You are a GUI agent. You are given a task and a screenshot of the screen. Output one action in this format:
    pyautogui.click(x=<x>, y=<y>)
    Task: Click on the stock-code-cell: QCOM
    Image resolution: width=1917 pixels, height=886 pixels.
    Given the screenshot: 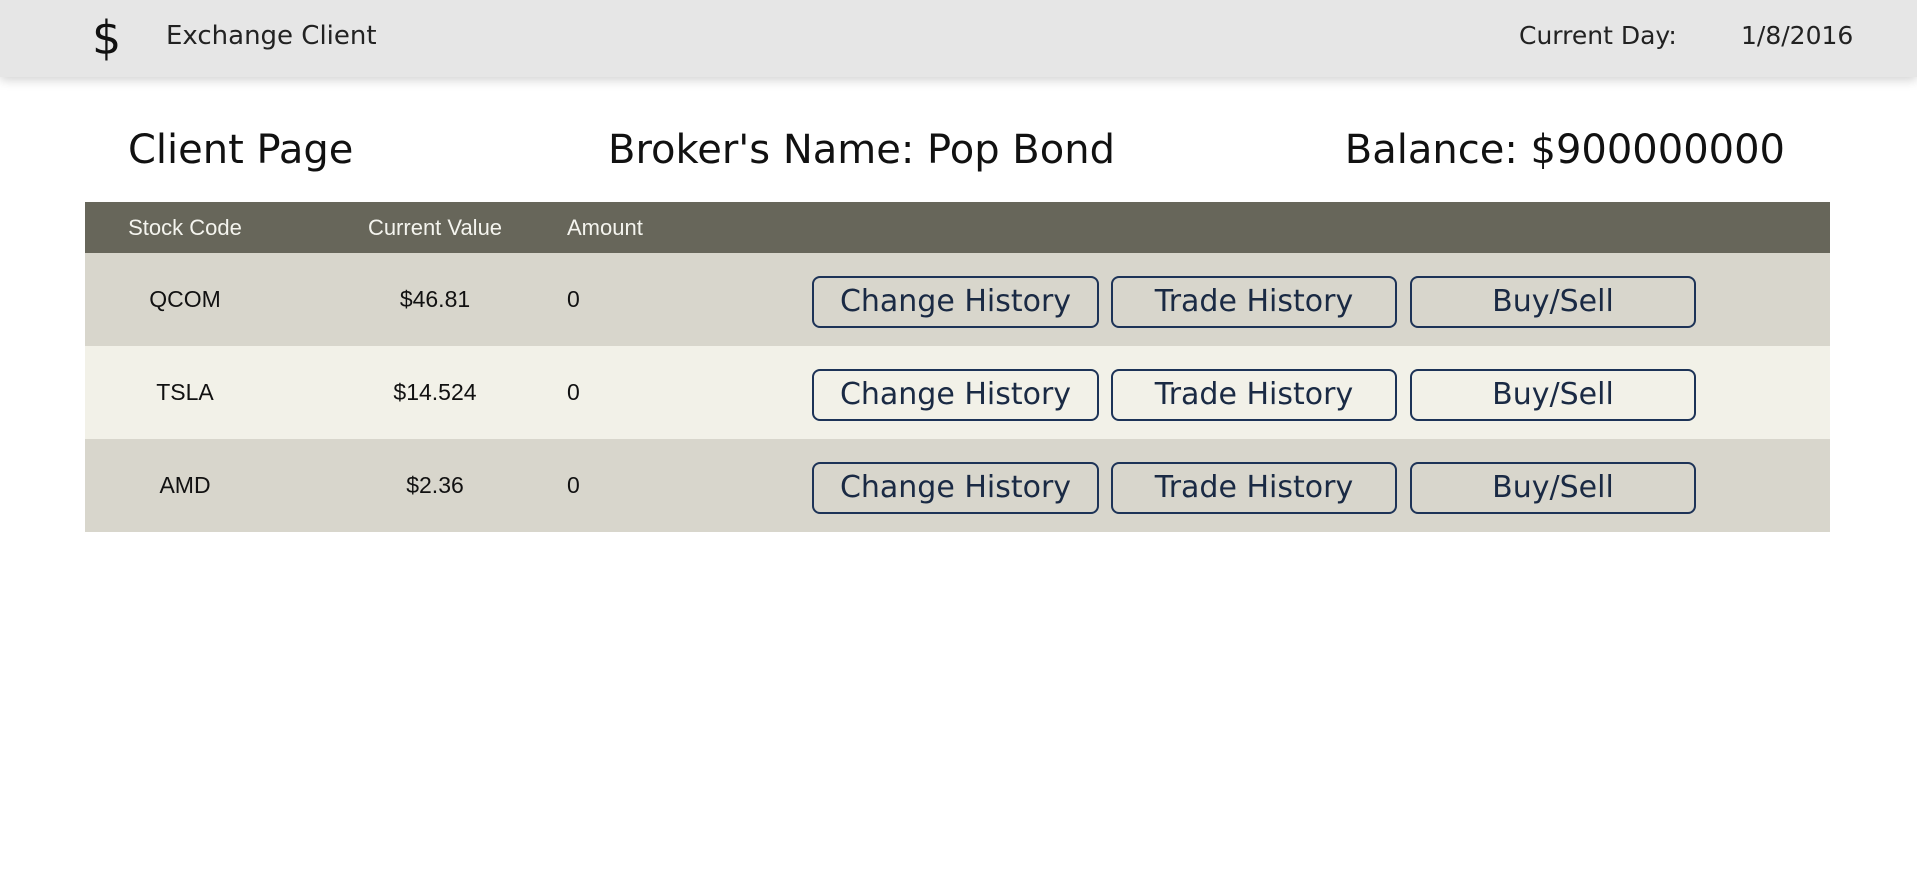 What is the action you would take?
    pyautogui.click(x=185, y=299)
    